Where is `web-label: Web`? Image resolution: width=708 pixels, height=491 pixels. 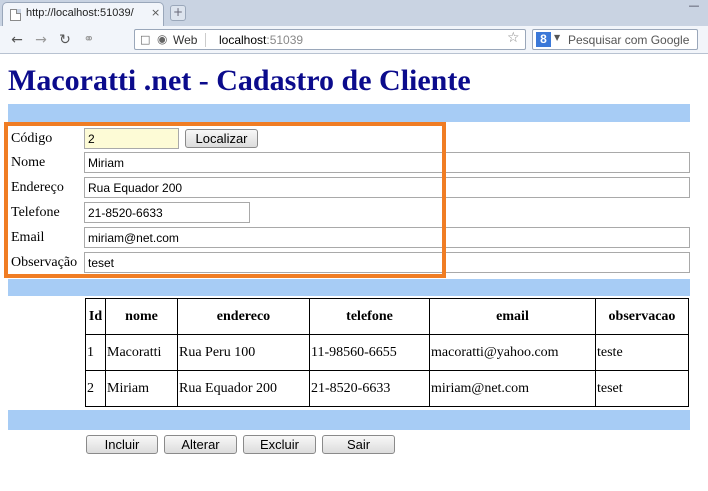
web-label: Web is located at coordinates (185, 40).